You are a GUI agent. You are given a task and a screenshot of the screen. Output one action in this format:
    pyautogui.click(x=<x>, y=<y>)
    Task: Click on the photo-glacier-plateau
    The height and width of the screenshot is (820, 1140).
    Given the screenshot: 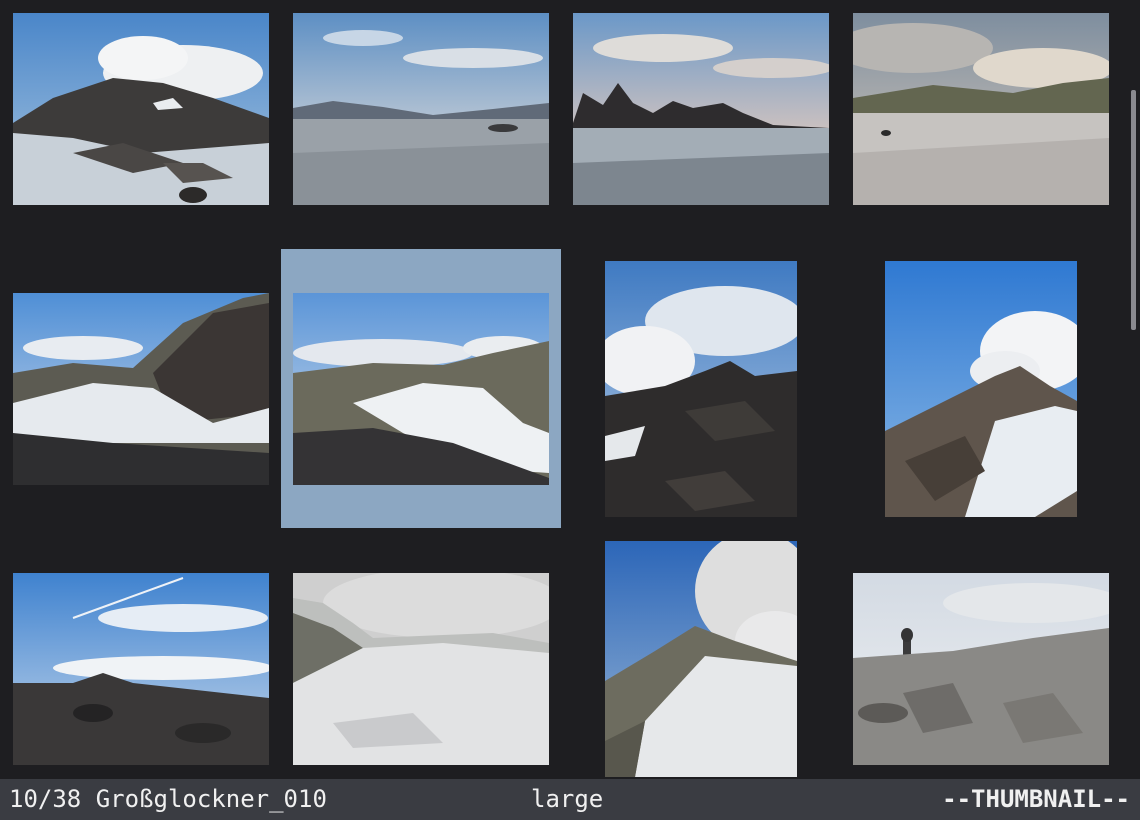 What is the action you would take?
    pyautogui.click(x=981, y=109)
    